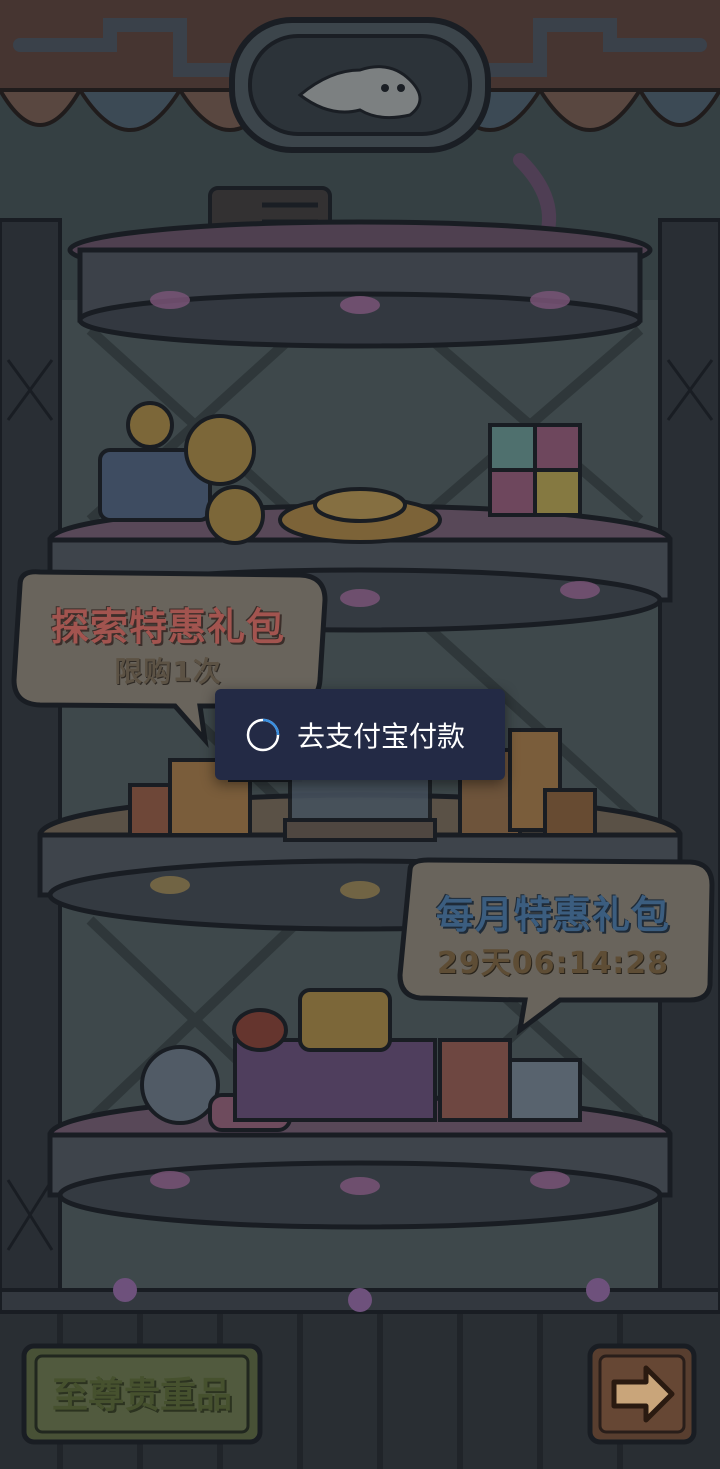  What do you see at coordinates (381, 736) in the screenshot?
I see `toast-message: 去支付宝付款` at bounding box center [381, 736].